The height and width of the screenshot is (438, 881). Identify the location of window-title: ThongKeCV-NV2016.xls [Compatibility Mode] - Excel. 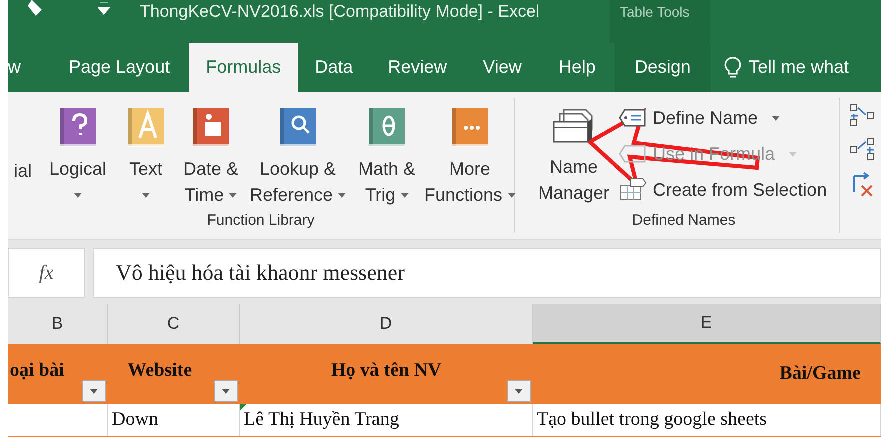
(340, 12).